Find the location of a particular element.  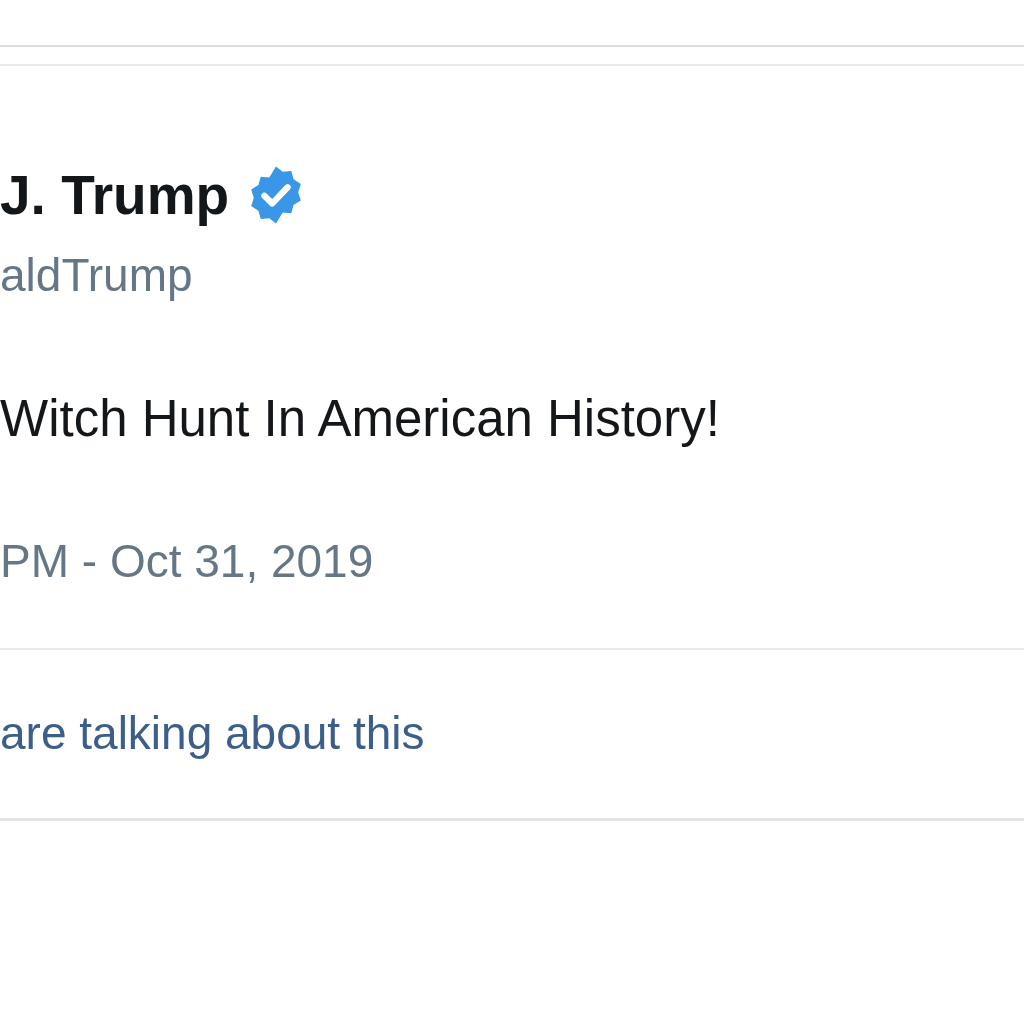

tweet-timestamp: PM - Oct 31, 2019 is located at coordinates (512, 561).